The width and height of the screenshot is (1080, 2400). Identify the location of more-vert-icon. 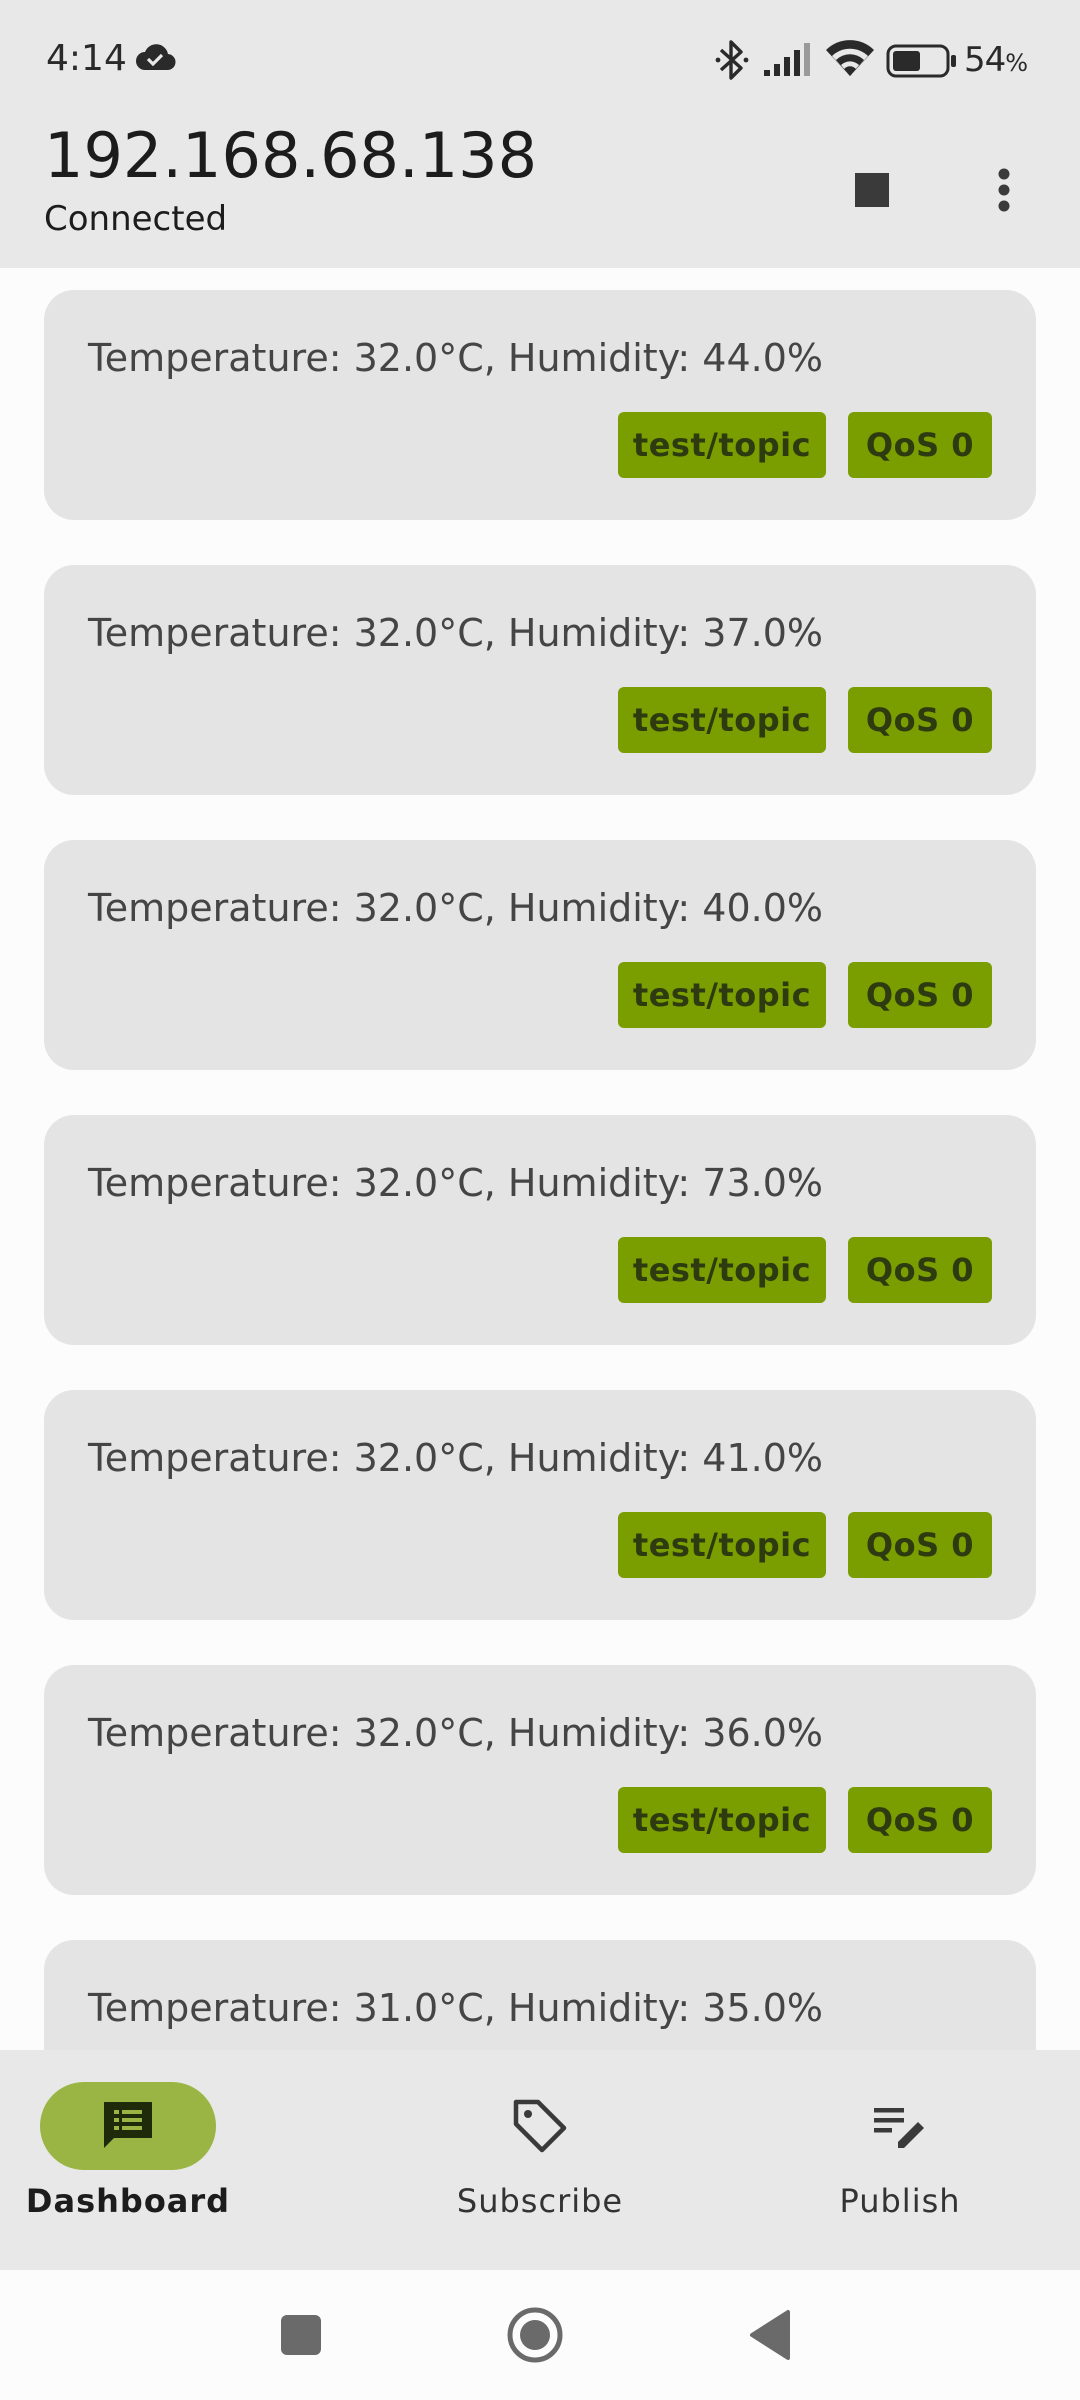
(1004, 190).